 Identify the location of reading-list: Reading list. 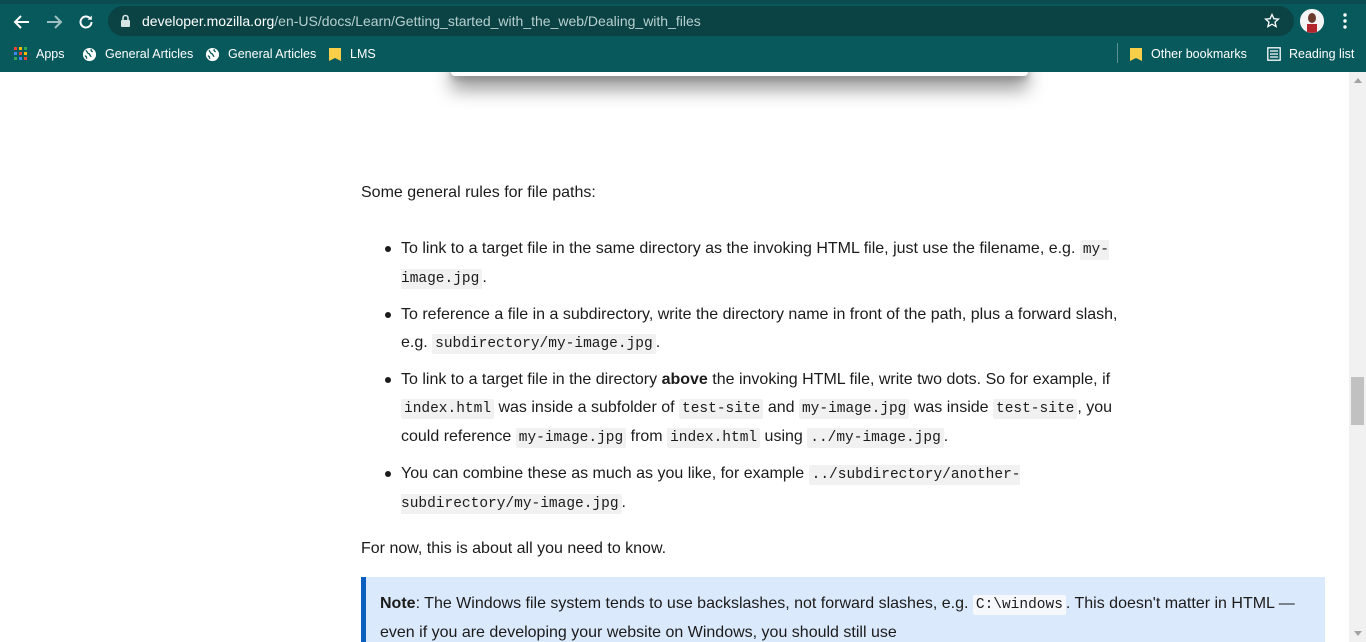
(1310, 54).